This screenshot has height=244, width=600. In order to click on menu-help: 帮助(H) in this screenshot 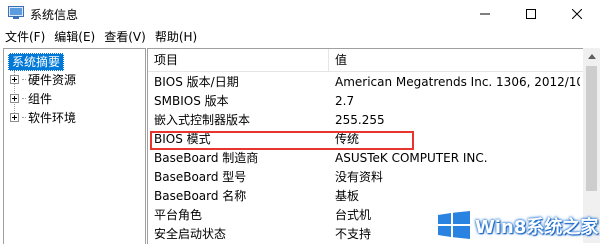, I will do `click(175, 37)`.